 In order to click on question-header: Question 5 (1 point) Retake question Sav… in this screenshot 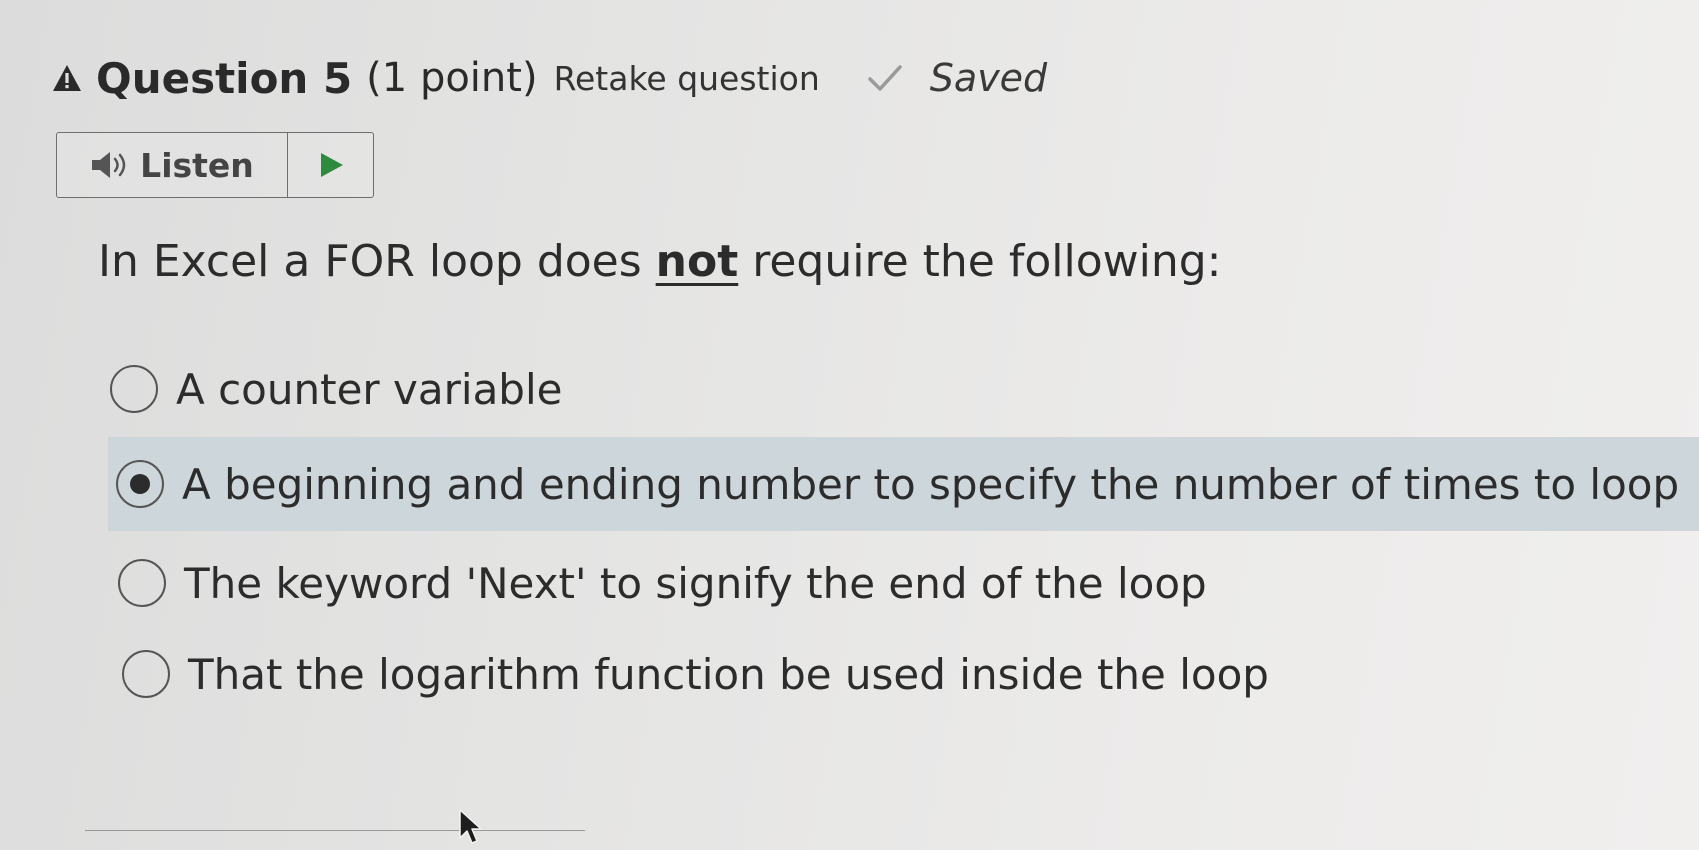, I will do `click(549, 78)`.